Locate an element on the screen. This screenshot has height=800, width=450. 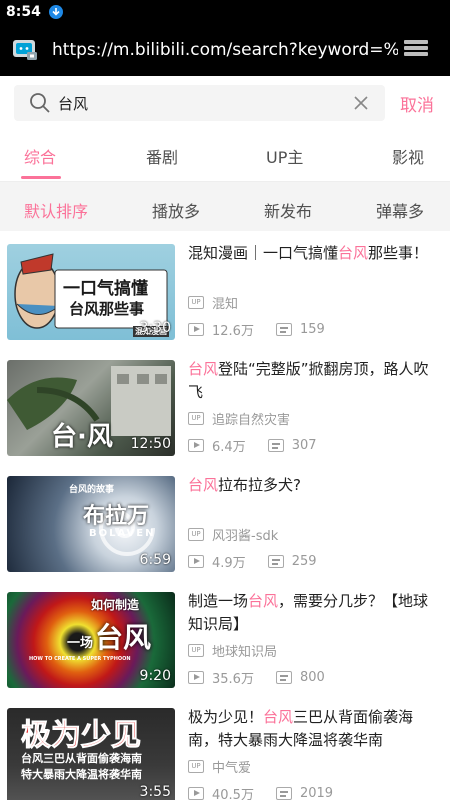
video-title: 极为少见！台风三巴从背面偷袭海南，特大暴雨大降温将袭华南 is located at coordinates (315, 729).